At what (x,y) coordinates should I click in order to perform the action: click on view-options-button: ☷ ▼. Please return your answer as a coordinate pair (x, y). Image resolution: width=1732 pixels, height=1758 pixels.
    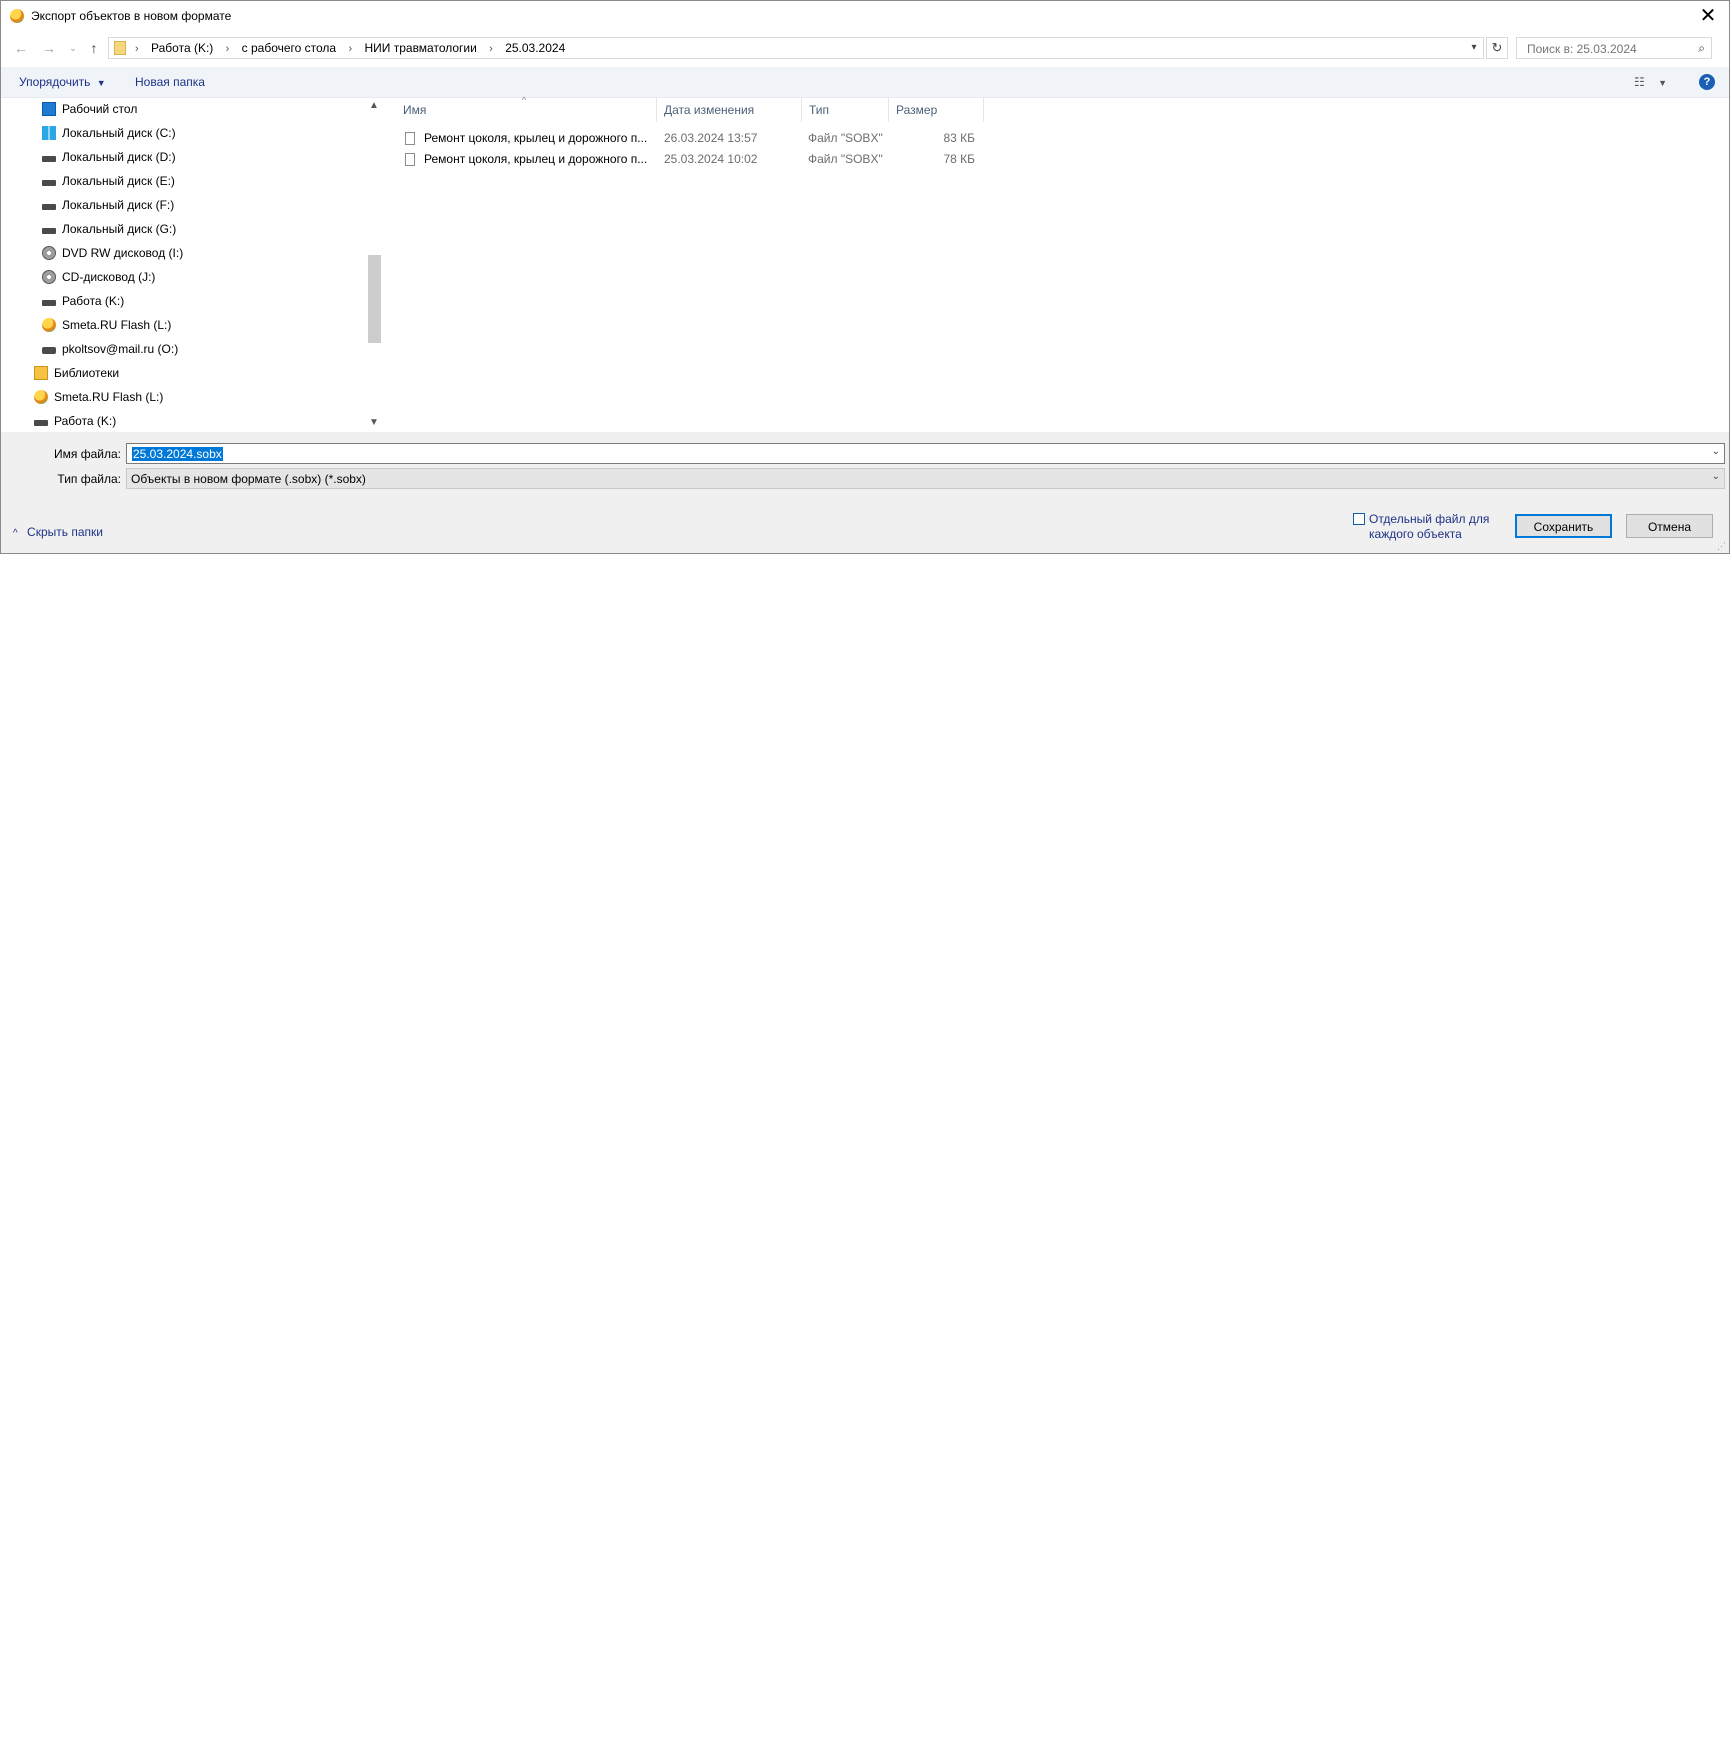
    Looking at the image, I should click on (1650, 82).